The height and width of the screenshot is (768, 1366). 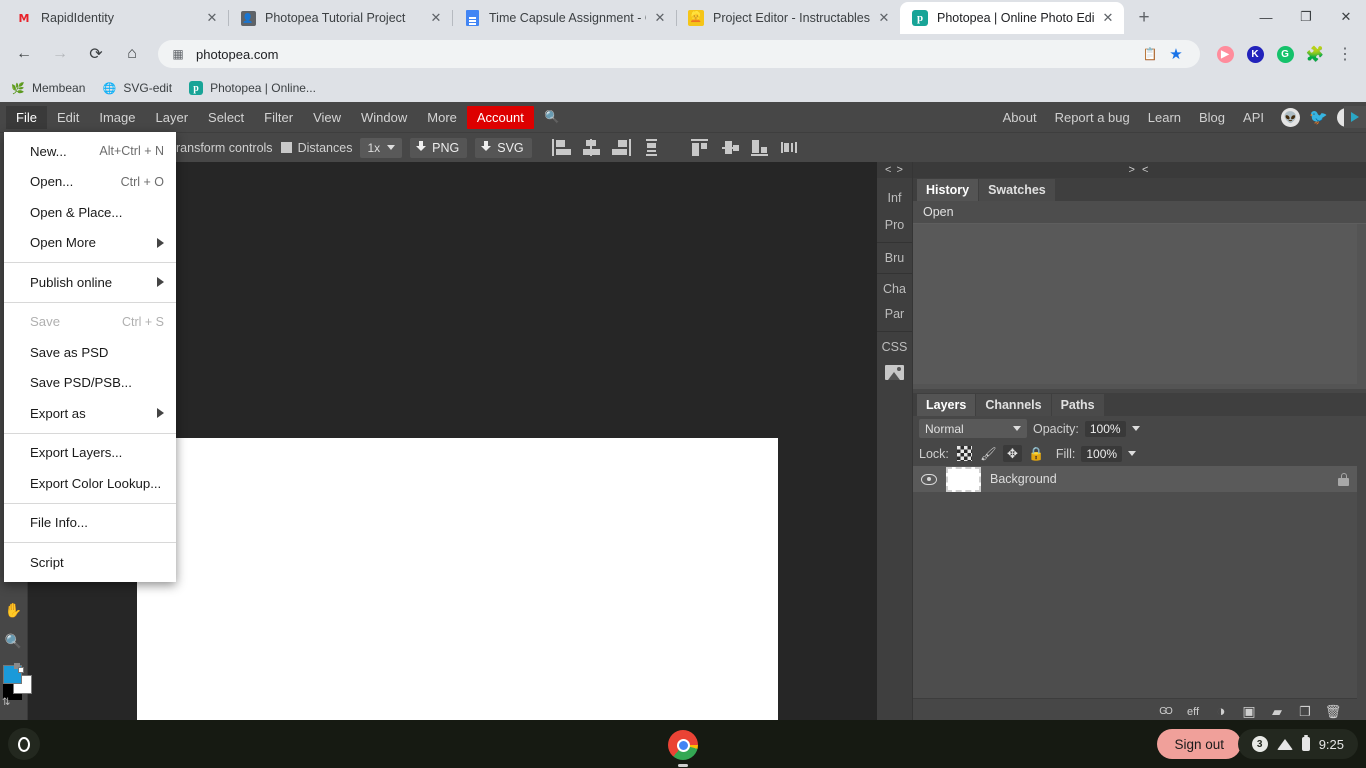 What do you see at coordinates (1132, 453) in the screenshot?
I see `fill-chevron-down-icon` at bounding box center [1132, 453].